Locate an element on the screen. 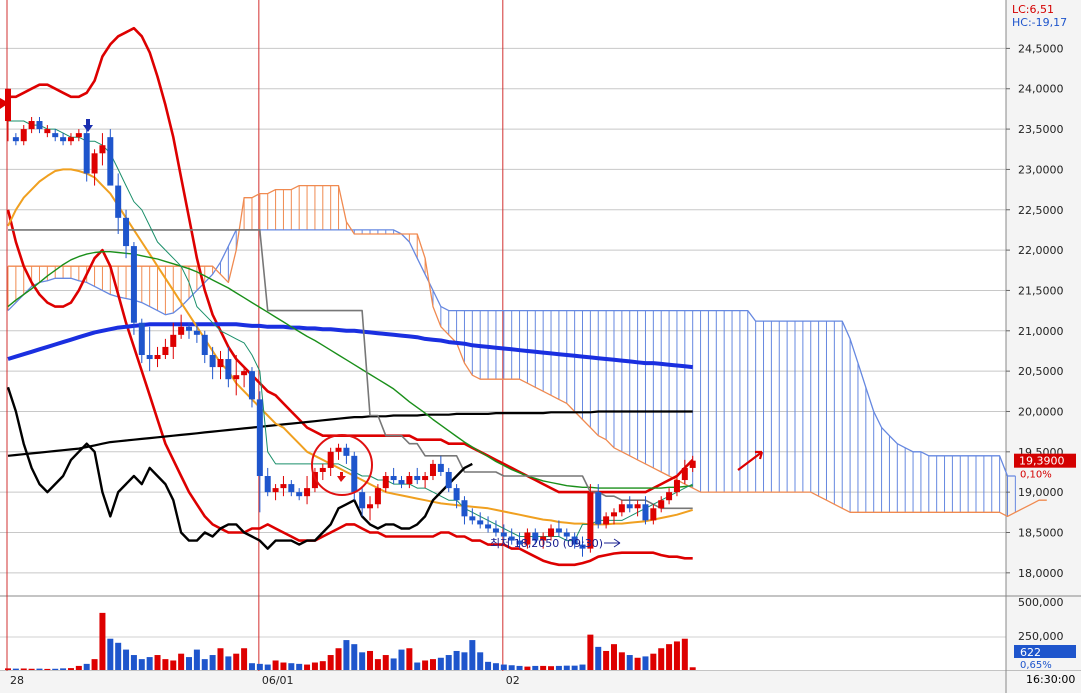  current-price-label: 19,3900 is located at coordinates (1042, 461).